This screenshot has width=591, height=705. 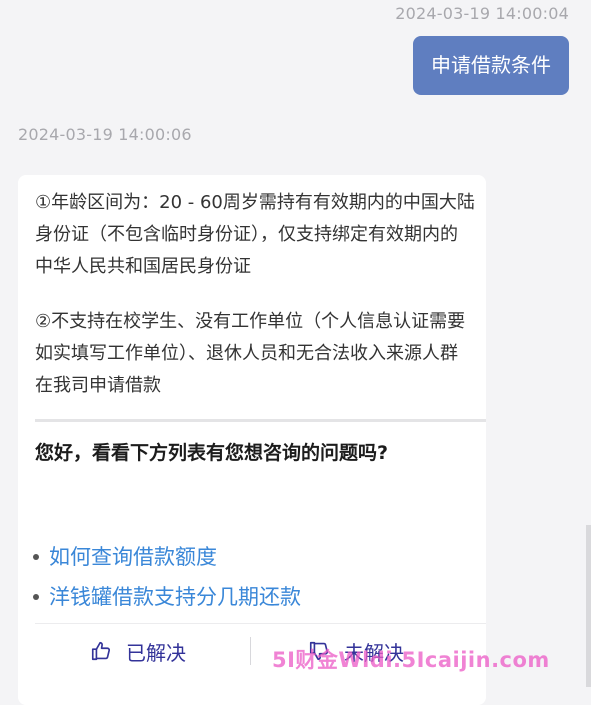 I want to click on faq-link-label: 如何查询借款额度, so click(x=133, y=556).